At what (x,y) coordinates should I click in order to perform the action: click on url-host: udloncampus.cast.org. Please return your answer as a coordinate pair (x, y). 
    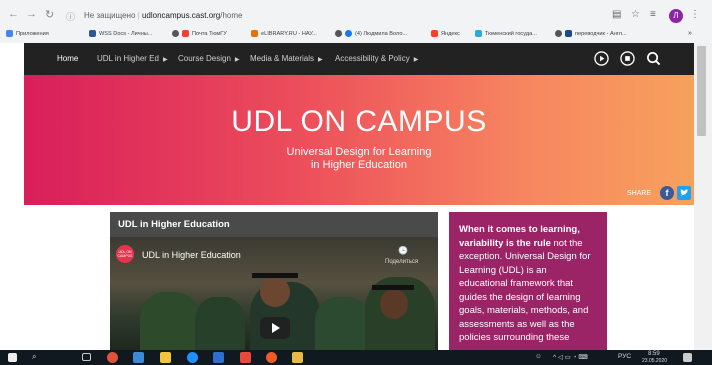
    Looking at the image, I should click on (181, 15).